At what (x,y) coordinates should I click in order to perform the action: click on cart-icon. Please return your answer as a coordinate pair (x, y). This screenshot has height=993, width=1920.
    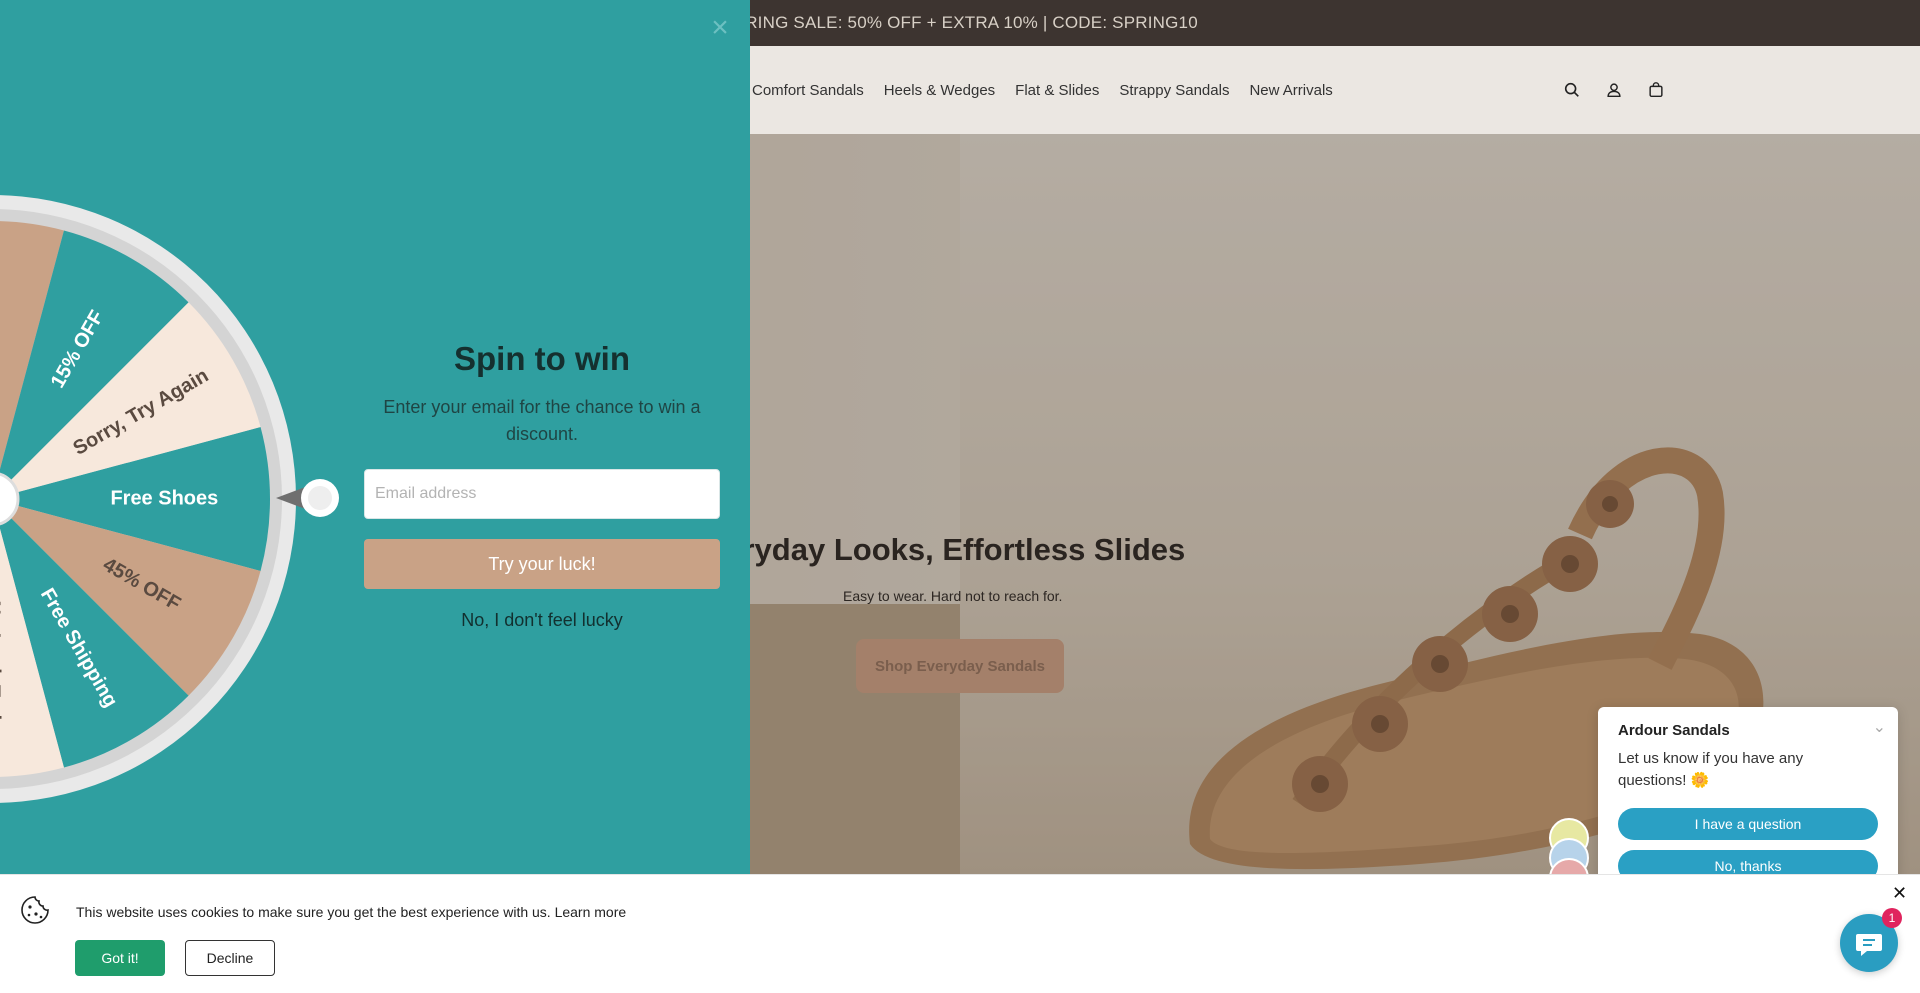
    Looking at the image, I should click on (1656, 90).